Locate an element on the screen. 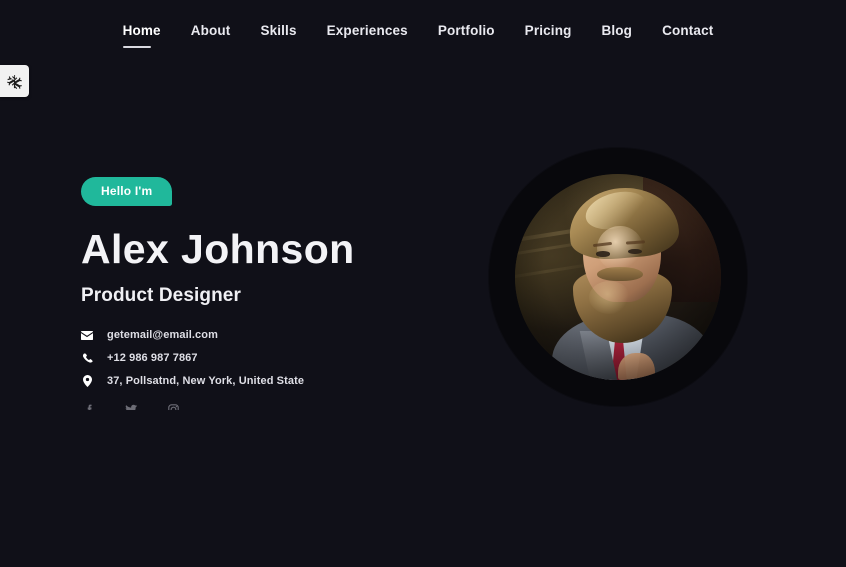 The height and width of the screenshot is (567, 846). portrait-photo is located at coordinates (618, 277).